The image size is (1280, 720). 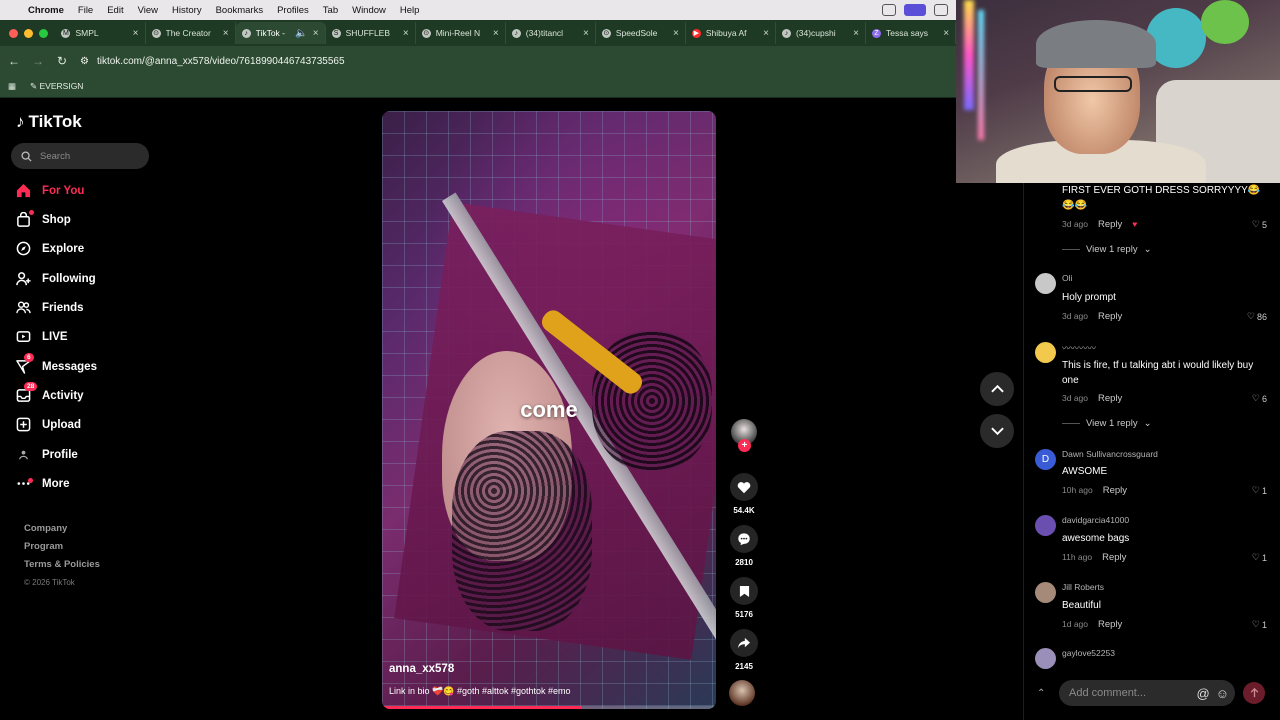 I want to click on comment-input: Add comment... @ ☺, so click(x=1147, y=693).